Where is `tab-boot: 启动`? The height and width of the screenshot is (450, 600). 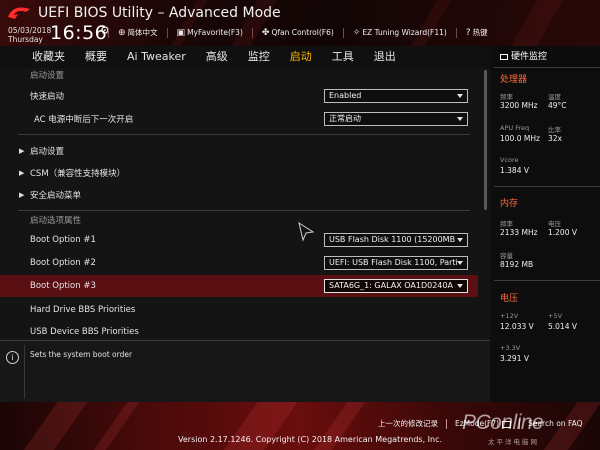
tab-boot: 启动 is located at coordinates (301, 57).